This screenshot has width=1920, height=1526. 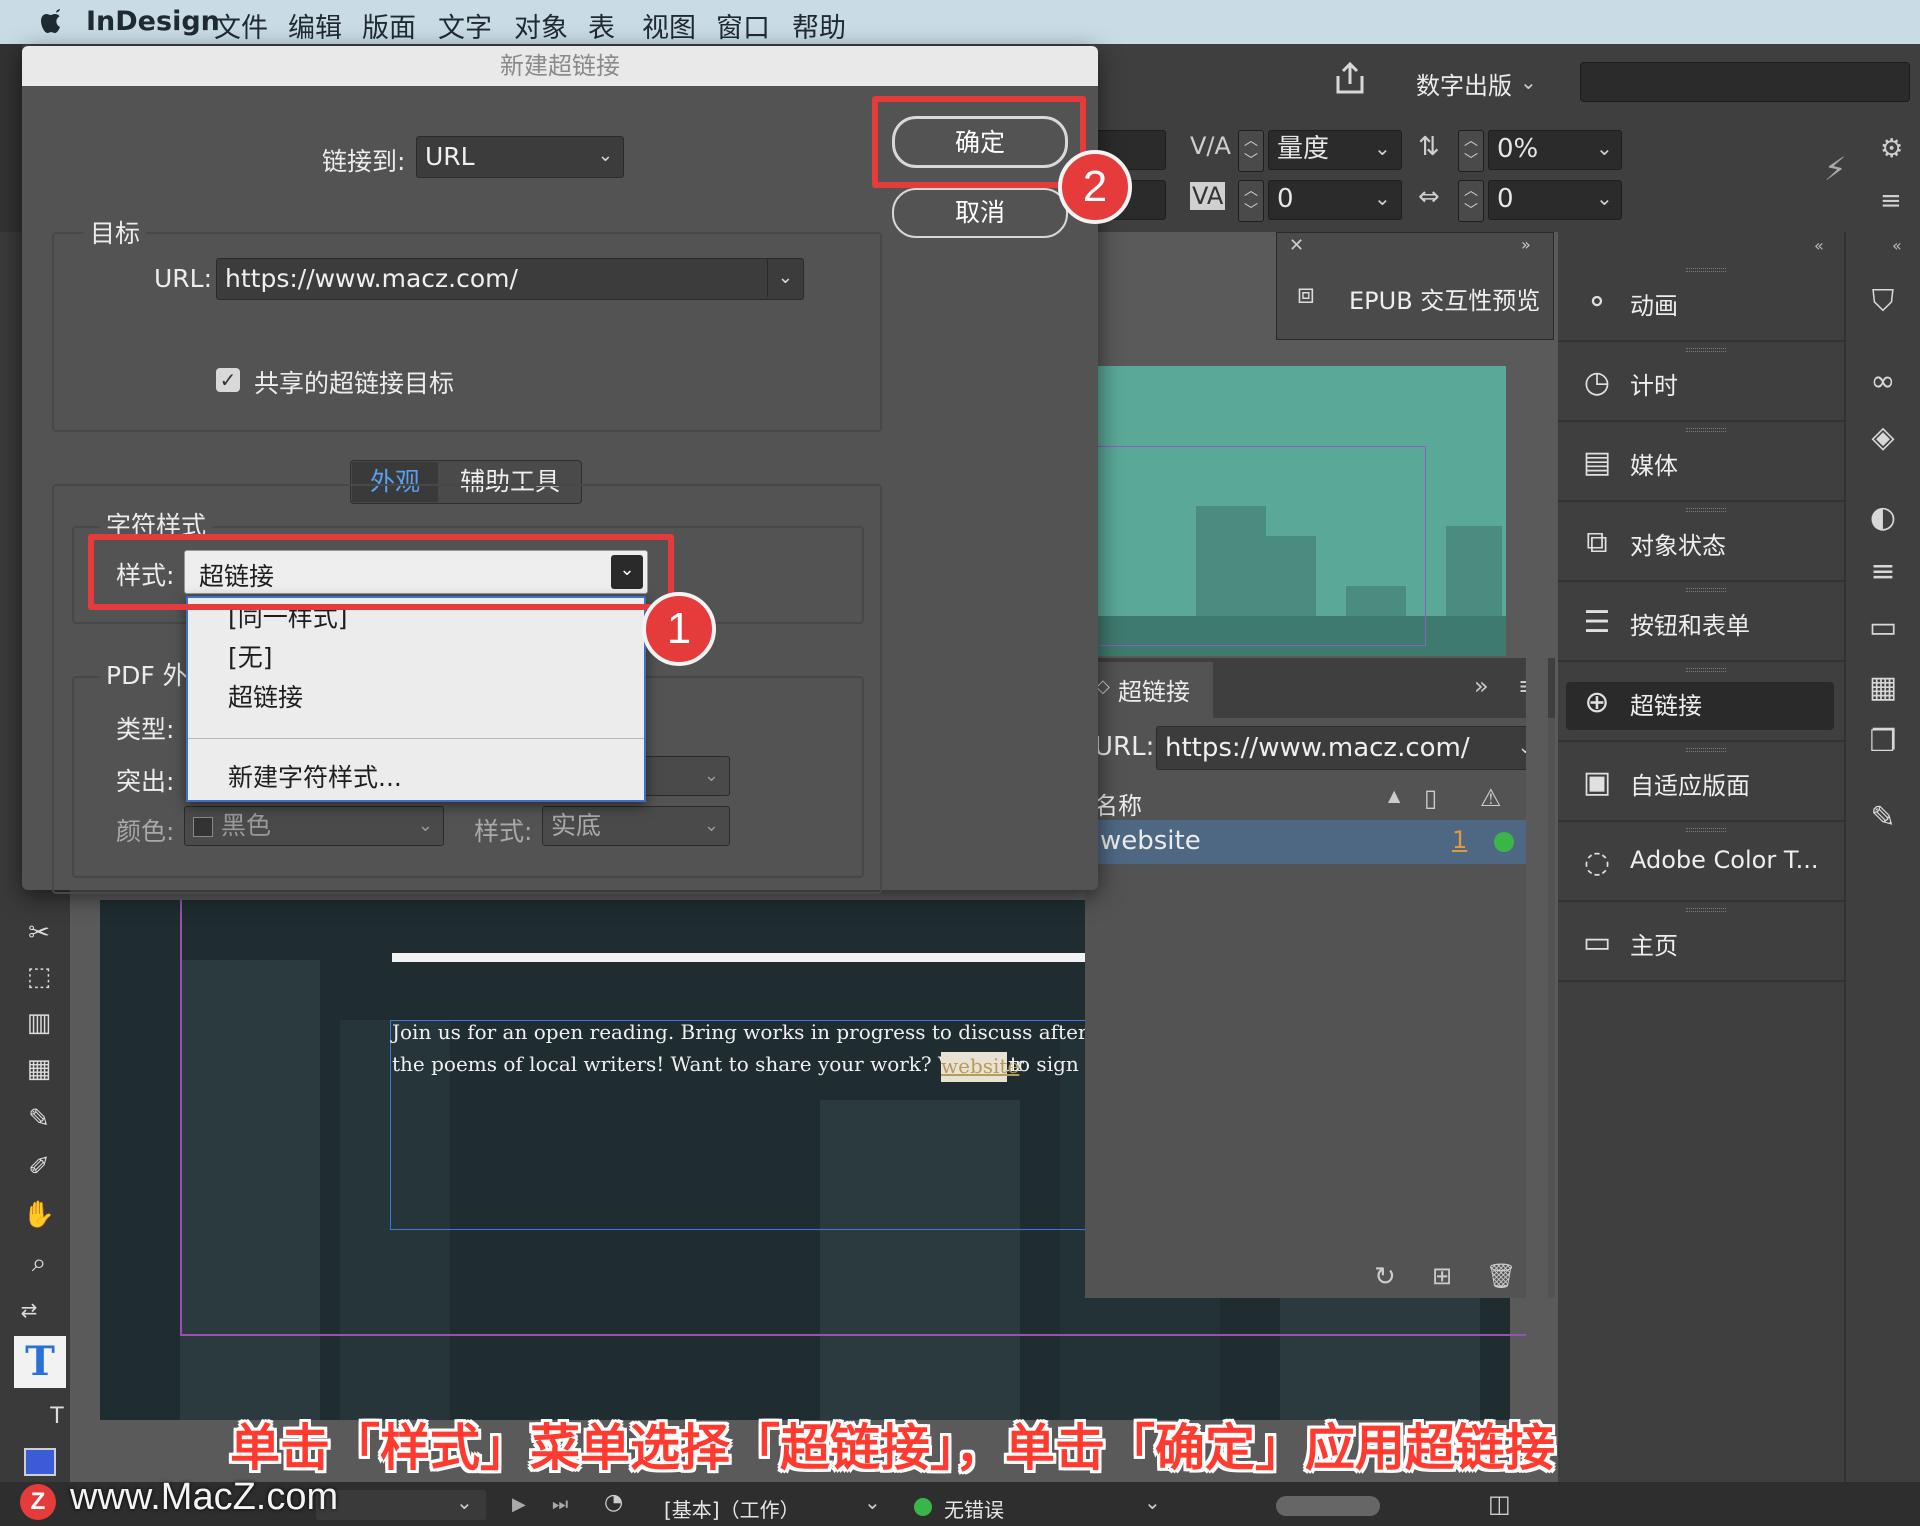 I want to click on refresh-icon: ↻, so click(x=1385, y=1277).